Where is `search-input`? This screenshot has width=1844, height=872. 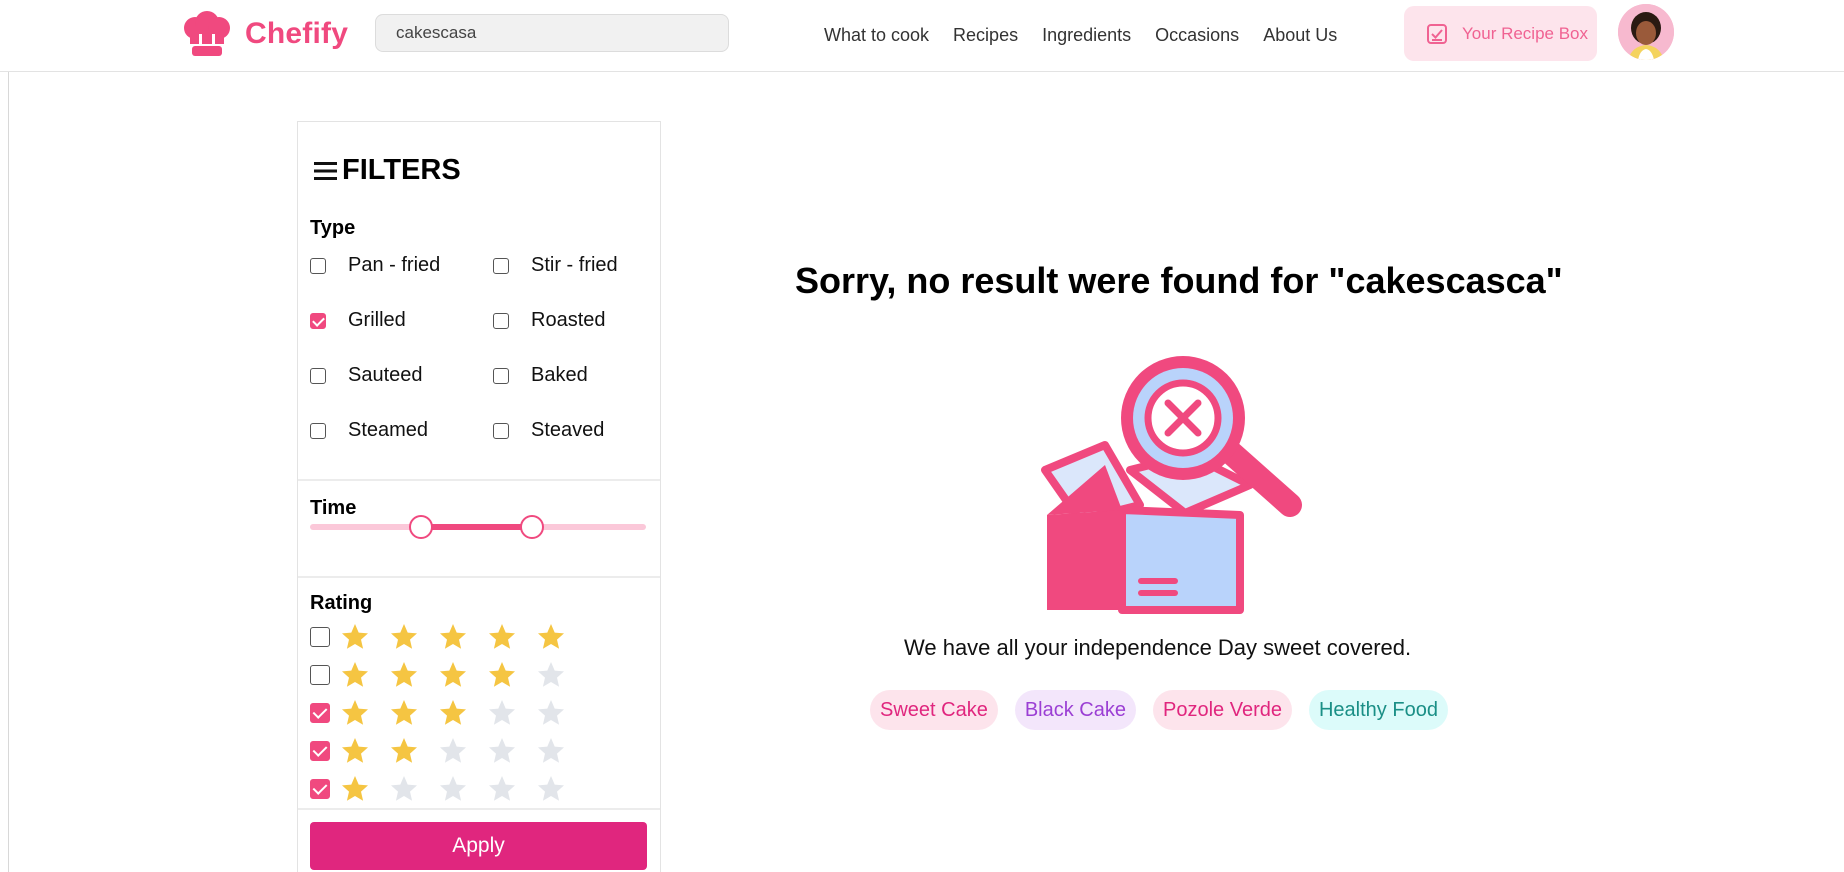 search-input is located at coordinates (552, 33).